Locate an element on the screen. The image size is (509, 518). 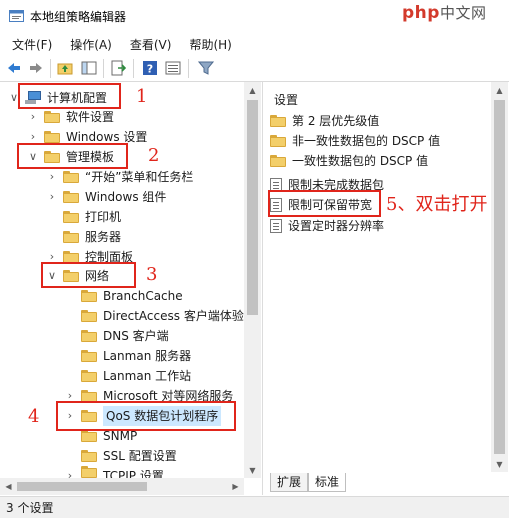
tree-item-lanman-server: Lanman 服务器 is located at coordinates (127, 356).